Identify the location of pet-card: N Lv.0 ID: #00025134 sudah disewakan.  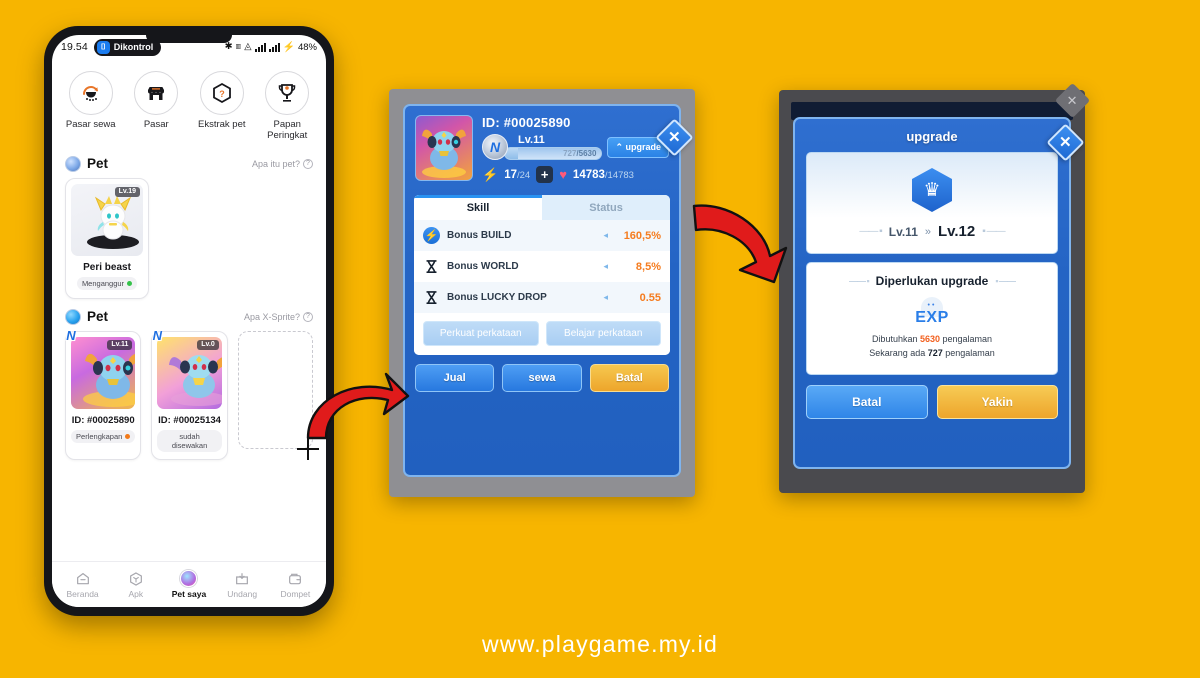
(189, 394).